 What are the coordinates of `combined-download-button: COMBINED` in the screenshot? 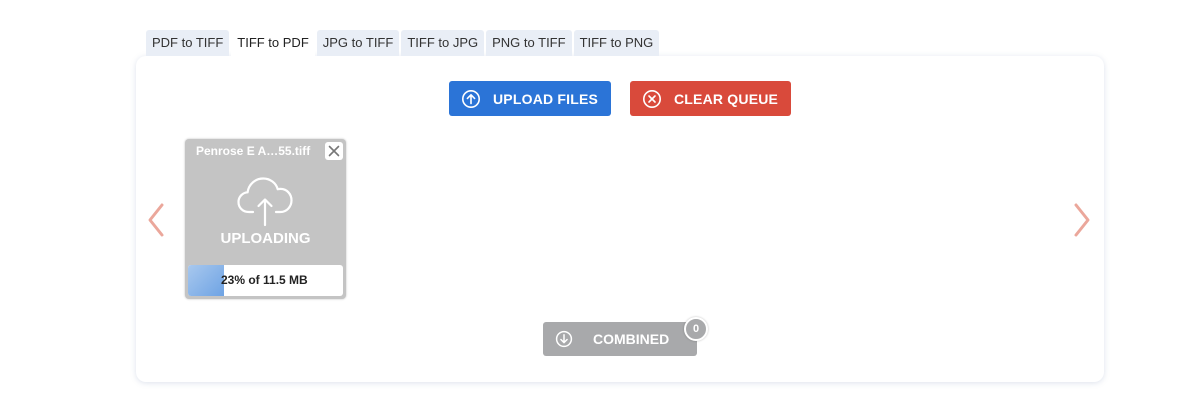 It's located at (620, 339).